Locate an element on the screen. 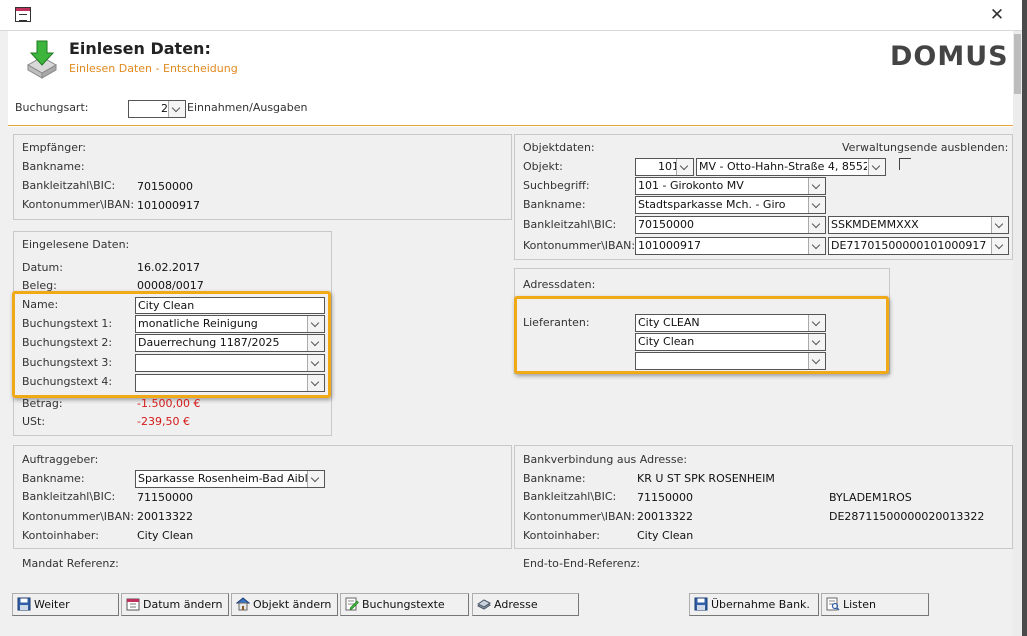 This screenshot has height=636, width=1027. bankverbindung-title: Bankverbindung aus Adresse: is located at coordinates (605, 459).